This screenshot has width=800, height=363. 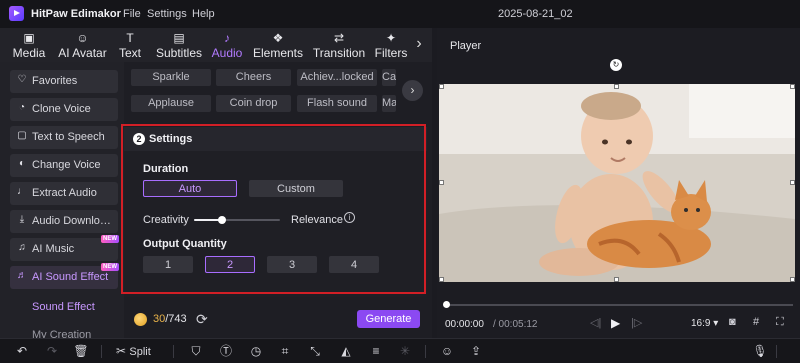 What do you see at coordinates (278, 321) in the screenshot?
I see `credits-bar: 30/743 ⟳ Generate` at bounding box center [278, 321].